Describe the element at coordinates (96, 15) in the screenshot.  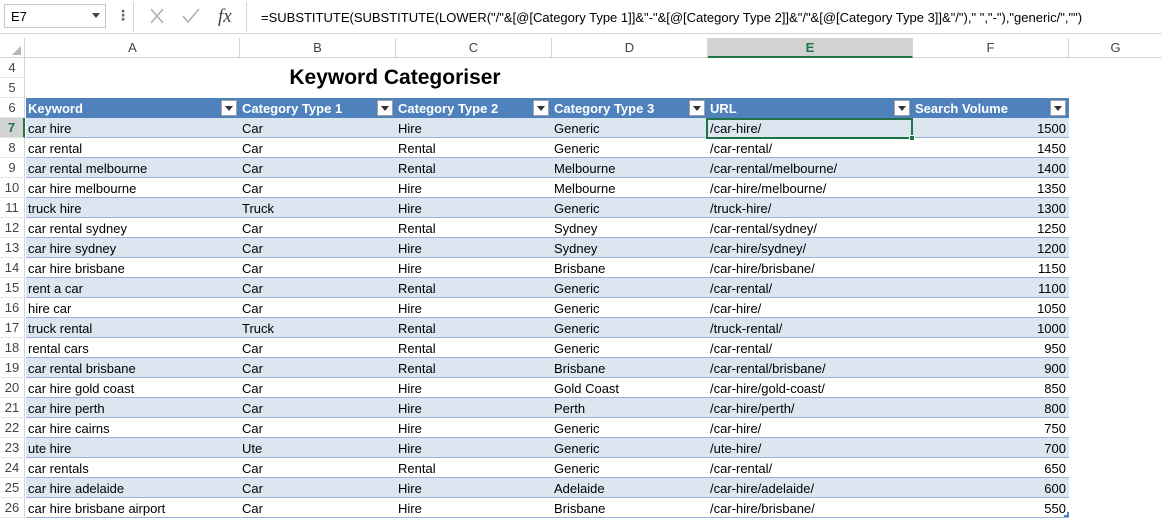
I see `name-box-dropdown-icon` at that location.